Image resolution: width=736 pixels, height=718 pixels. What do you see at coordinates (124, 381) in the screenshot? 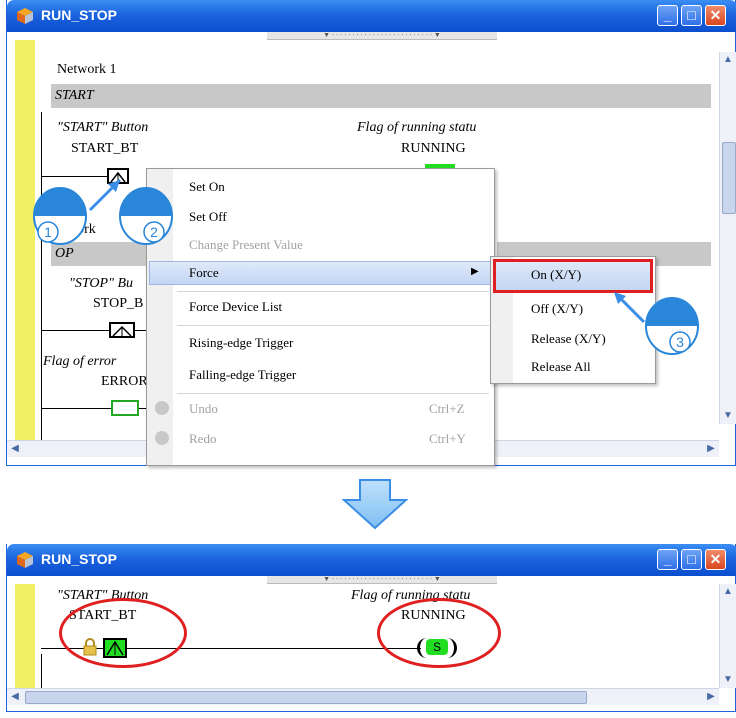
I see `error-device-name: ERROR` at bounding box center [124, 381].